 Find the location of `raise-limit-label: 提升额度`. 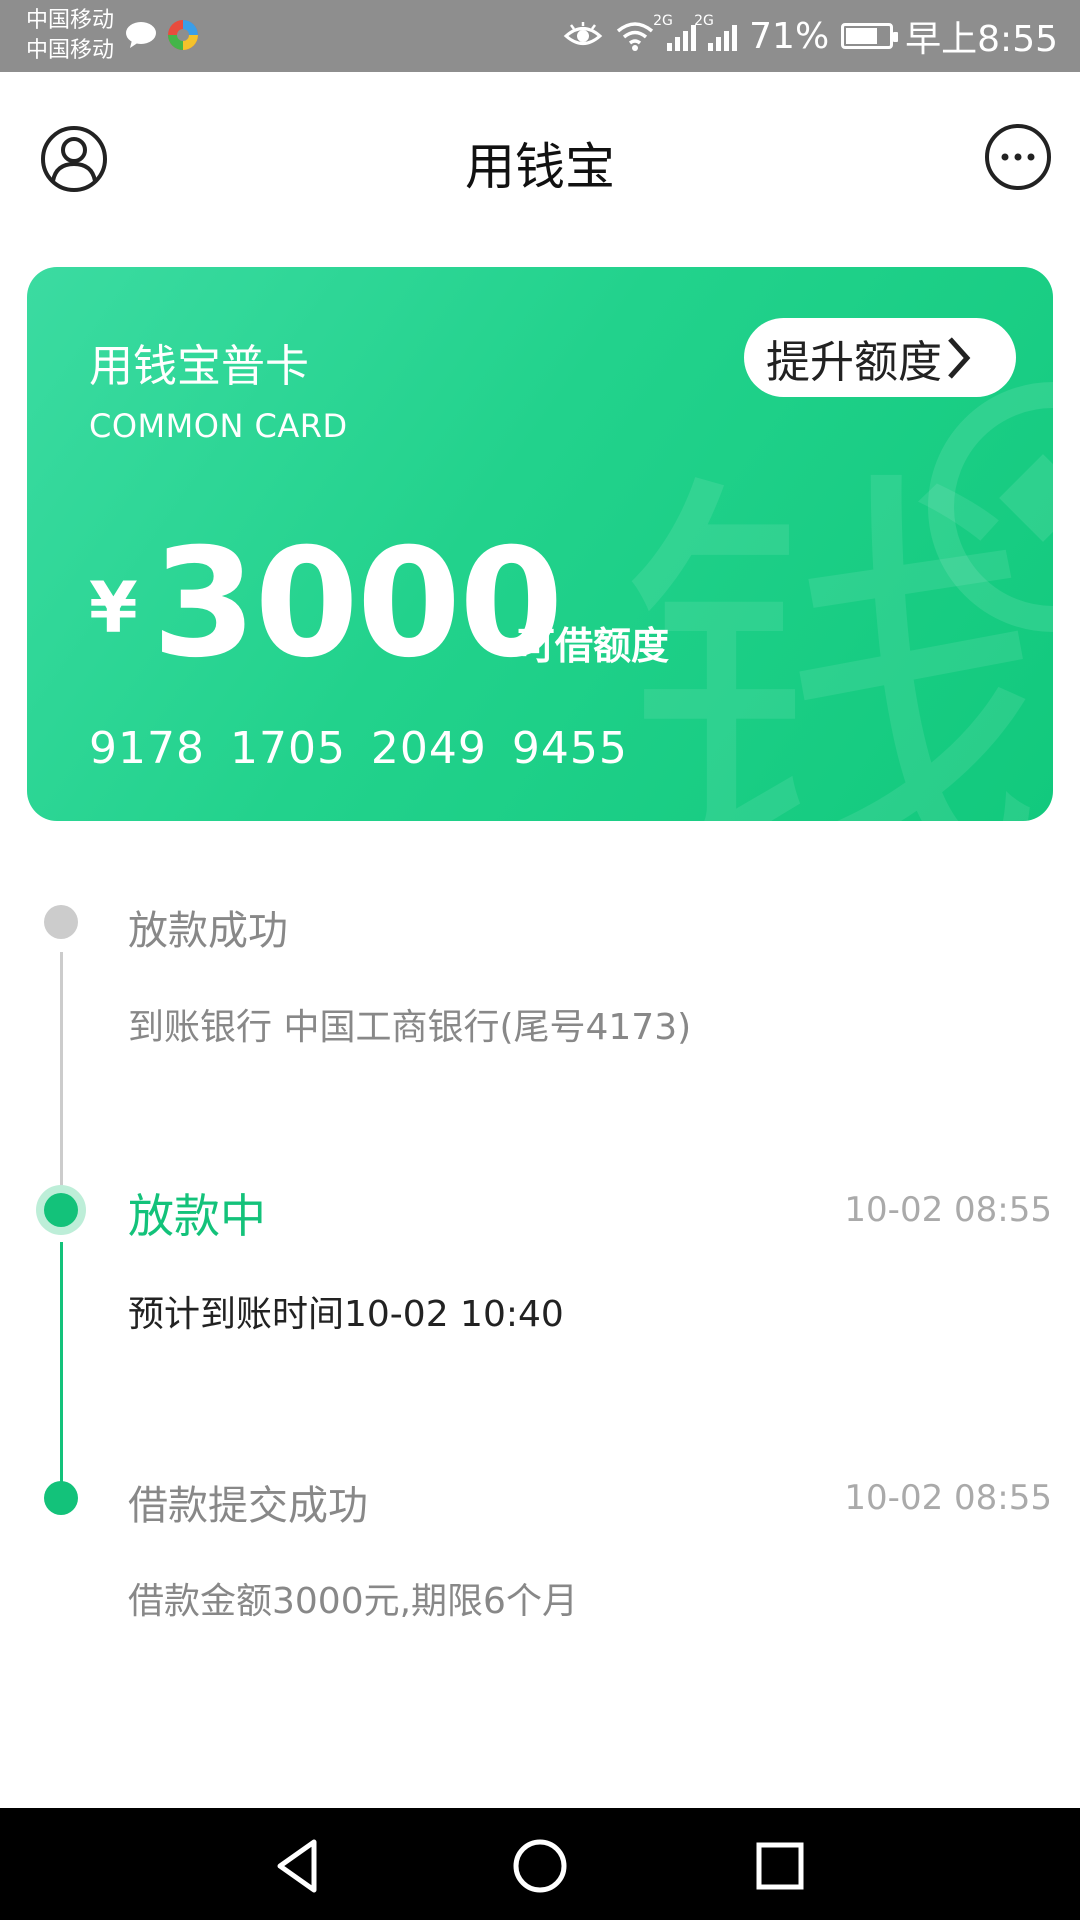

raise-limit-label: 提升额度 is located at coordinates (854, 362).